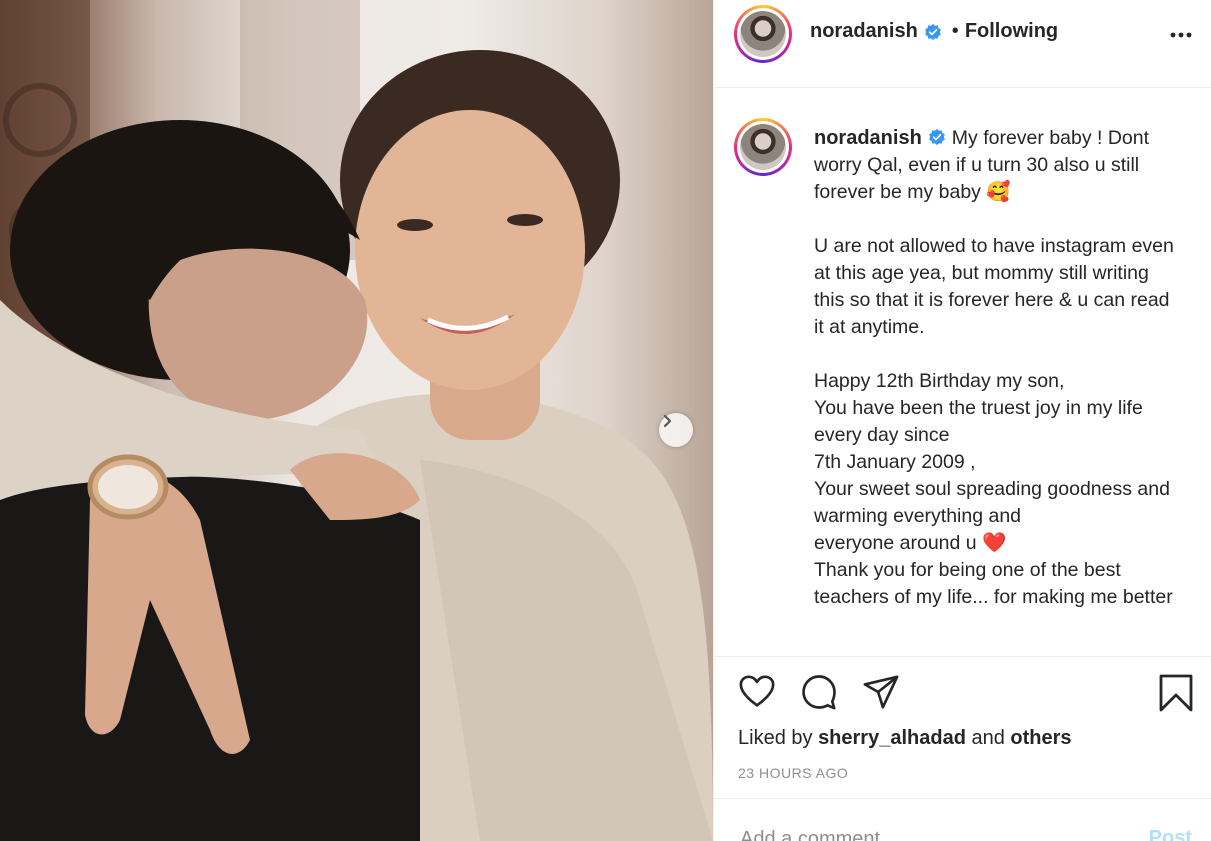  What do you see at coordinates (864, 31) in the screenshot?
I see `header-username: noradanish` at bounding box center [864, 31].